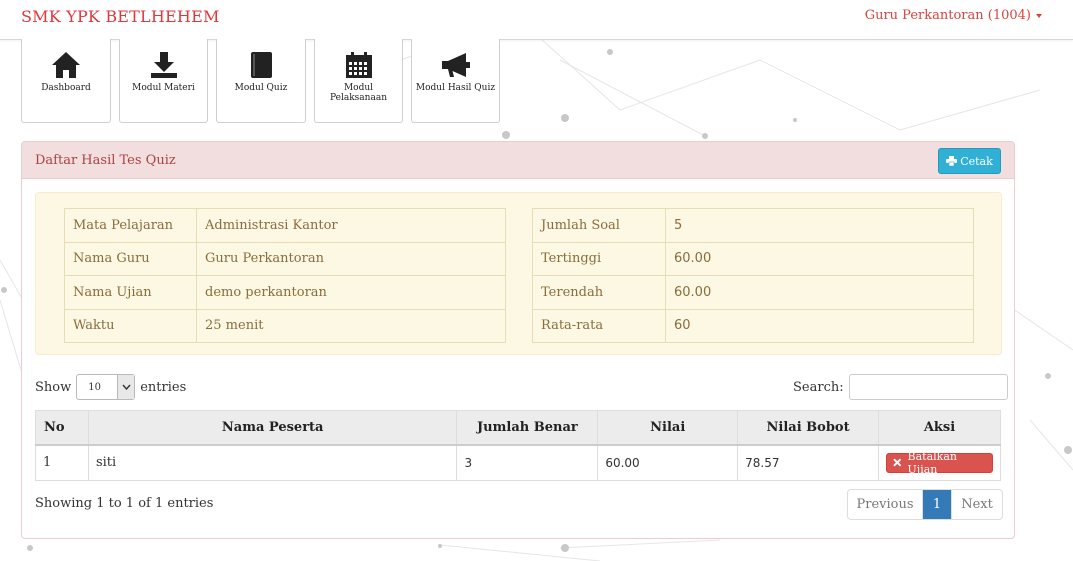 The height and width of the screenshot is (561, 1073). I want to click on info-row: Nama Guru Guru Perkantoran, so click(285, 258).